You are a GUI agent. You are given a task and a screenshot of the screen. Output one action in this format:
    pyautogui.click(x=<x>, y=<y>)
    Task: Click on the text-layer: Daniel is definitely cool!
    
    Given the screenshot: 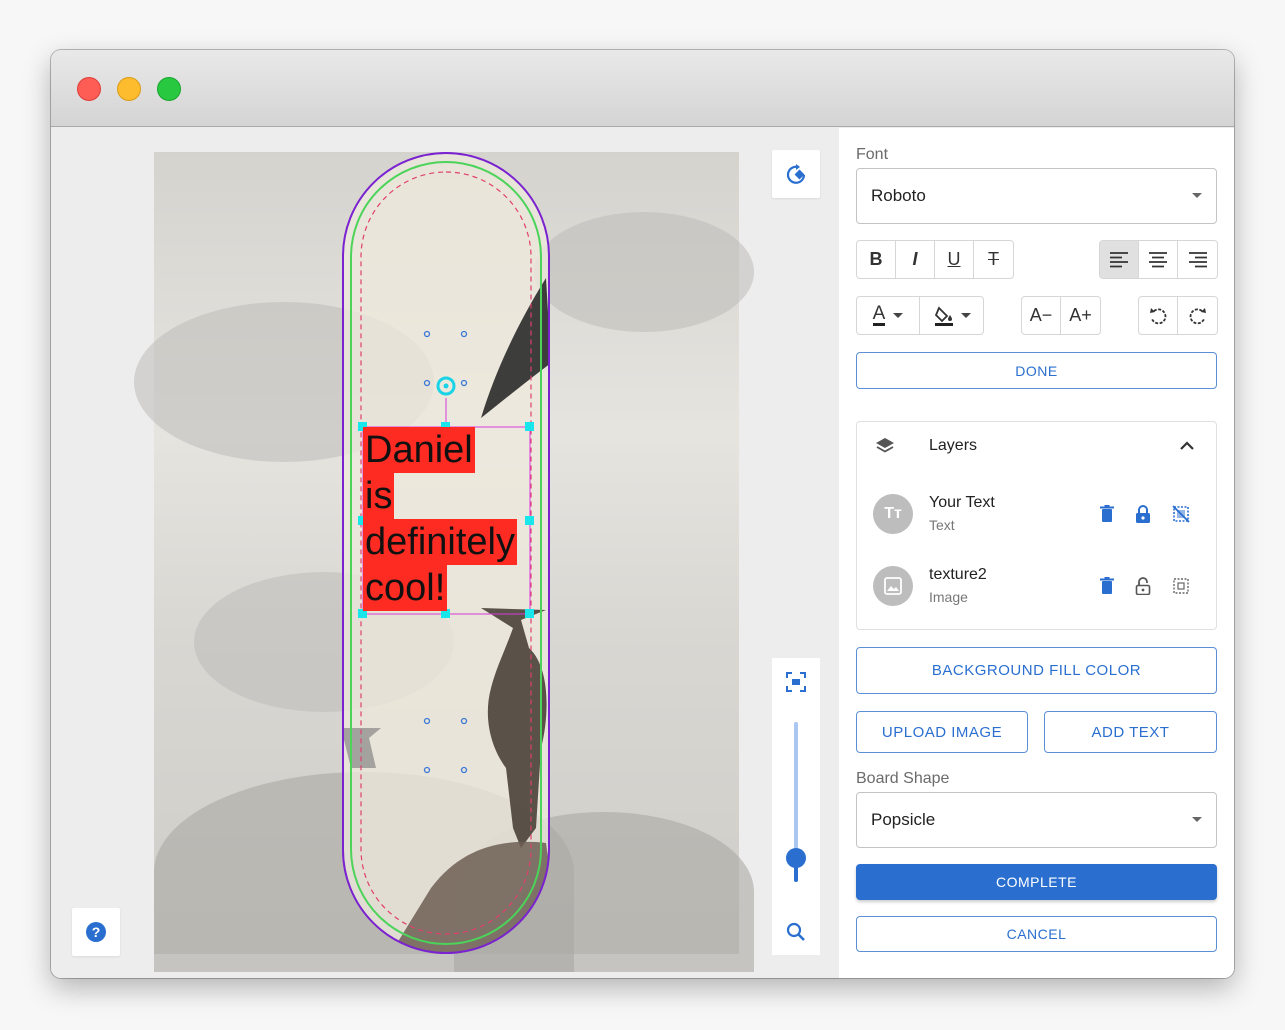 What is the action you would take?
    pyautogui.click(x=446, y=520)
    